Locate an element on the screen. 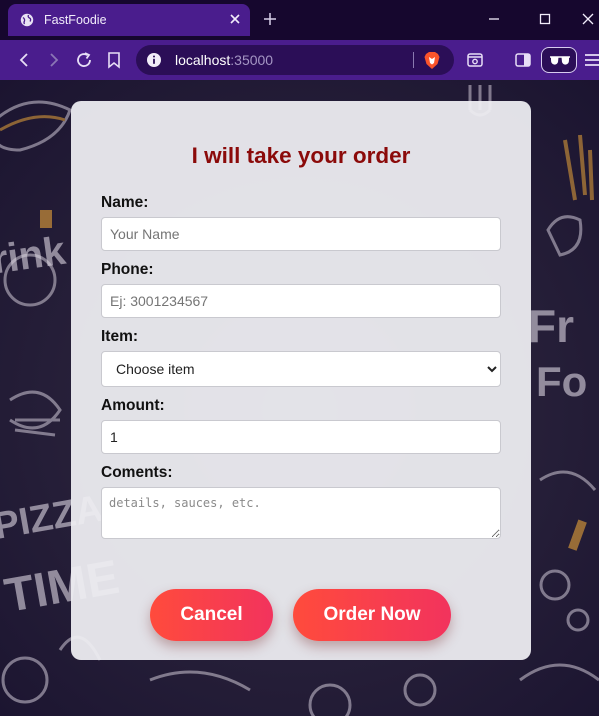 This screenshot has height=716, width=599. maximize-icon is located at coordinates (545, 19).